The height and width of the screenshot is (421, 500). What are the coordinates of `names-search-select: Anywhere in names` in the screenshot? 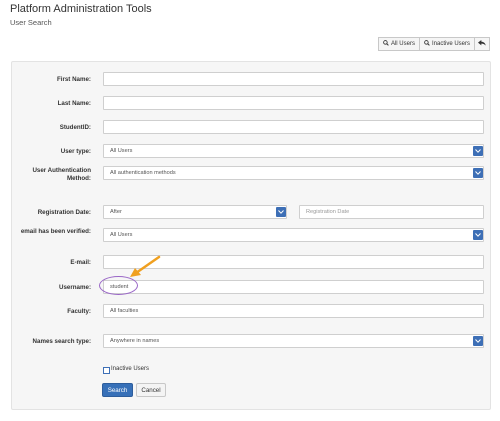 It's located at (293, 341).